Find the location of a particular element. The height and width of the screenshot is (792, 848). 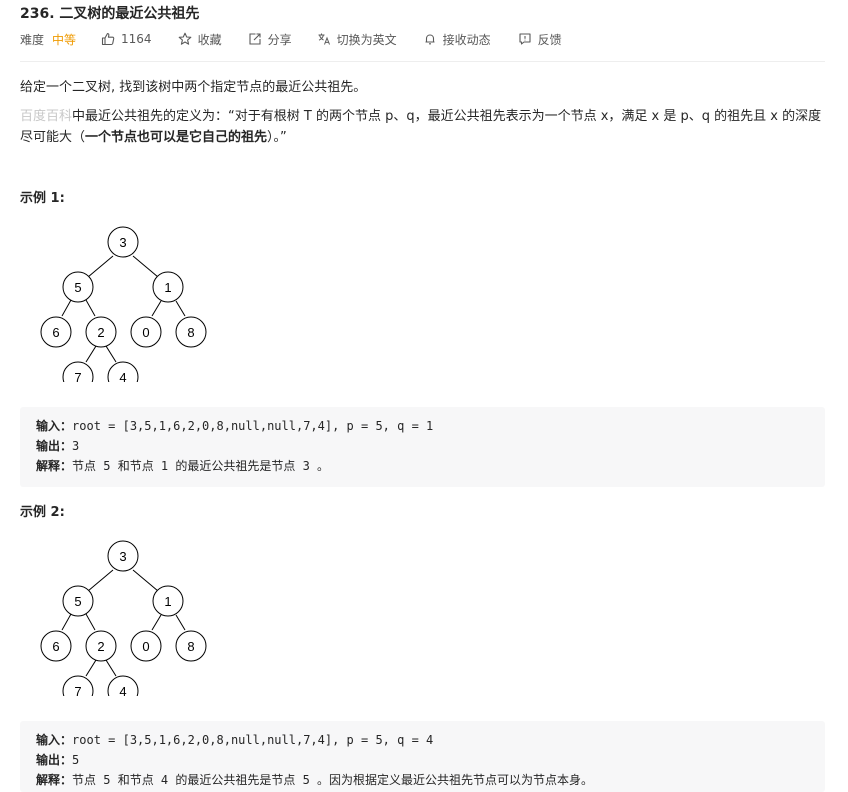

subscribe-button: 接收动态 is located at coordinates (457, 39).